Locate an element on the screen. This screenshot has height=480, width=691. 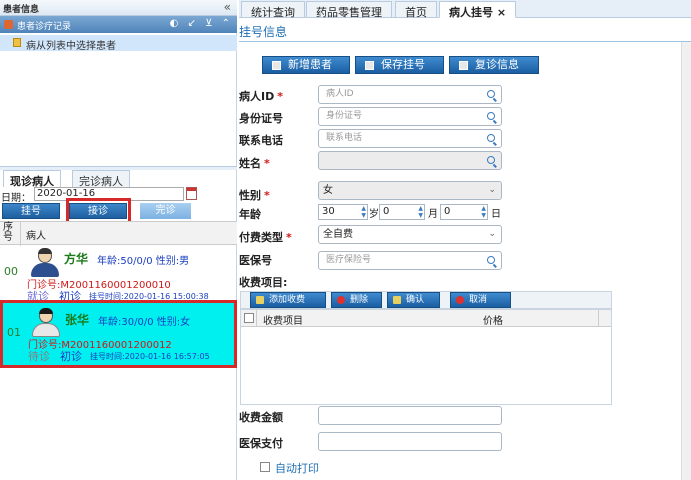
complete-button: 完诊 is located at coordinates (165, 211).